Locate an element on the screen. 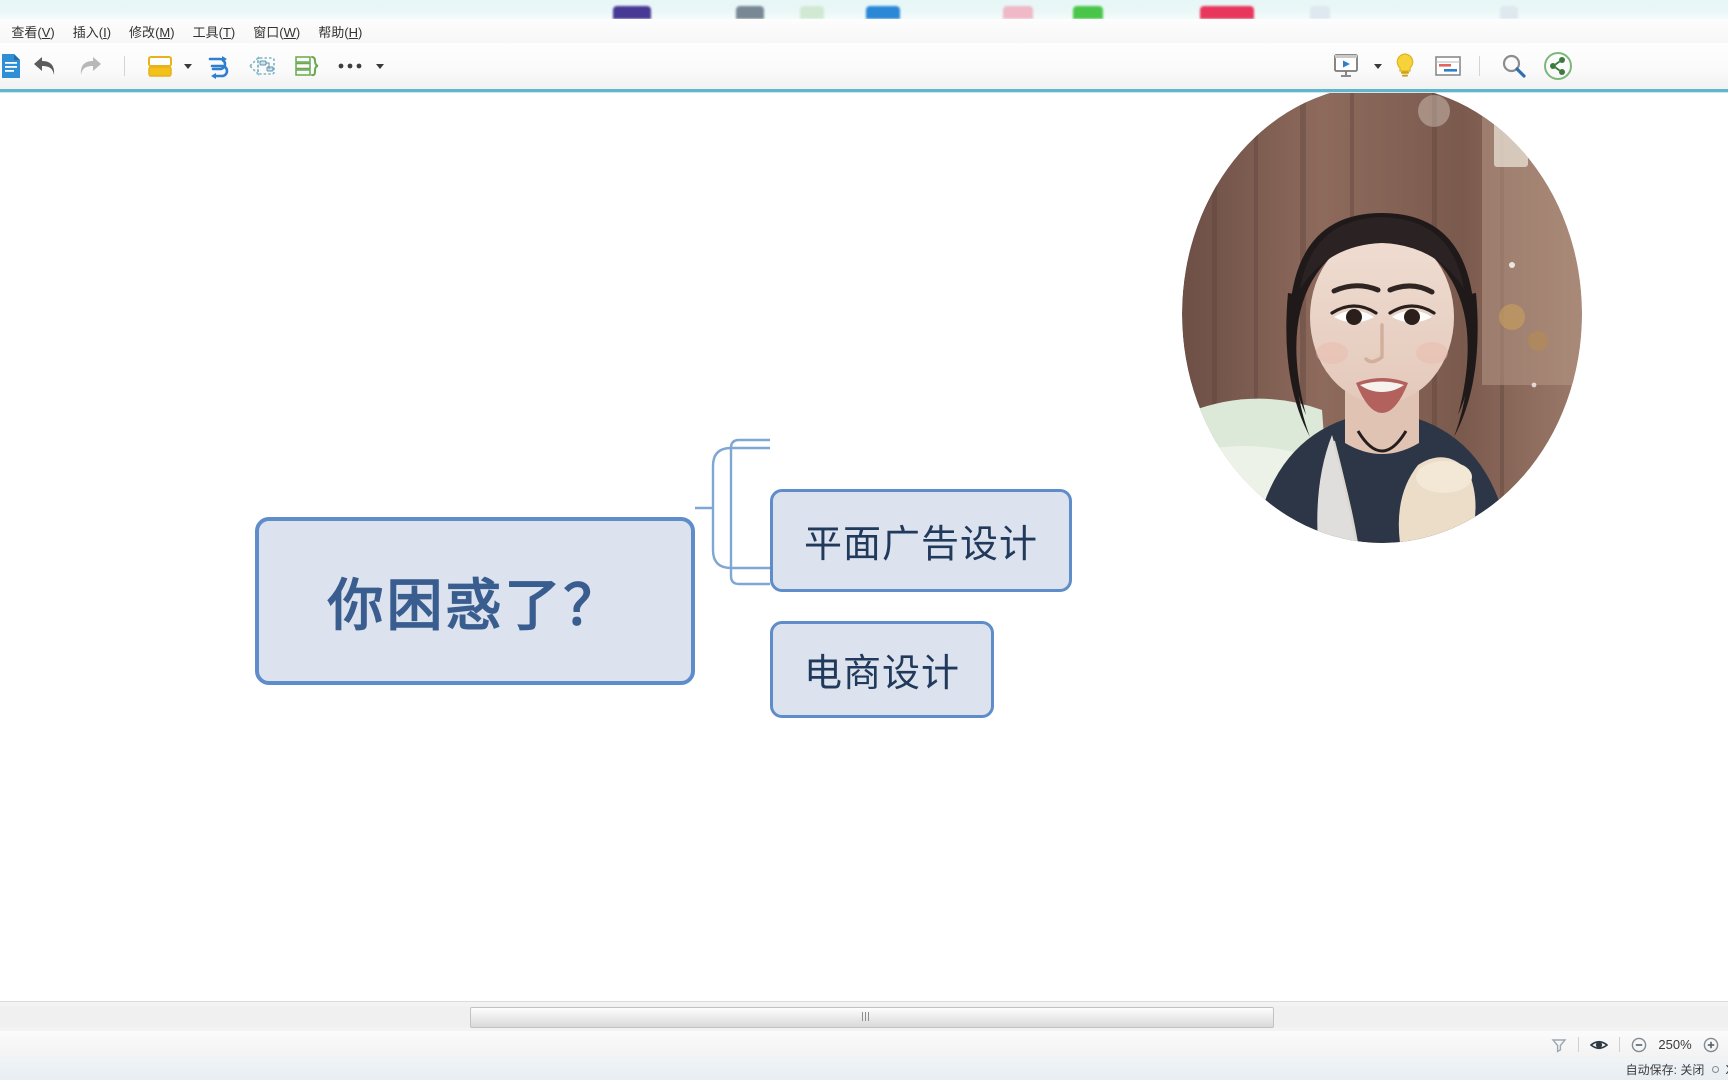 This screenshot has width=1728, height=1080. presentation-dropdown is located at coordinates (1378, 66).